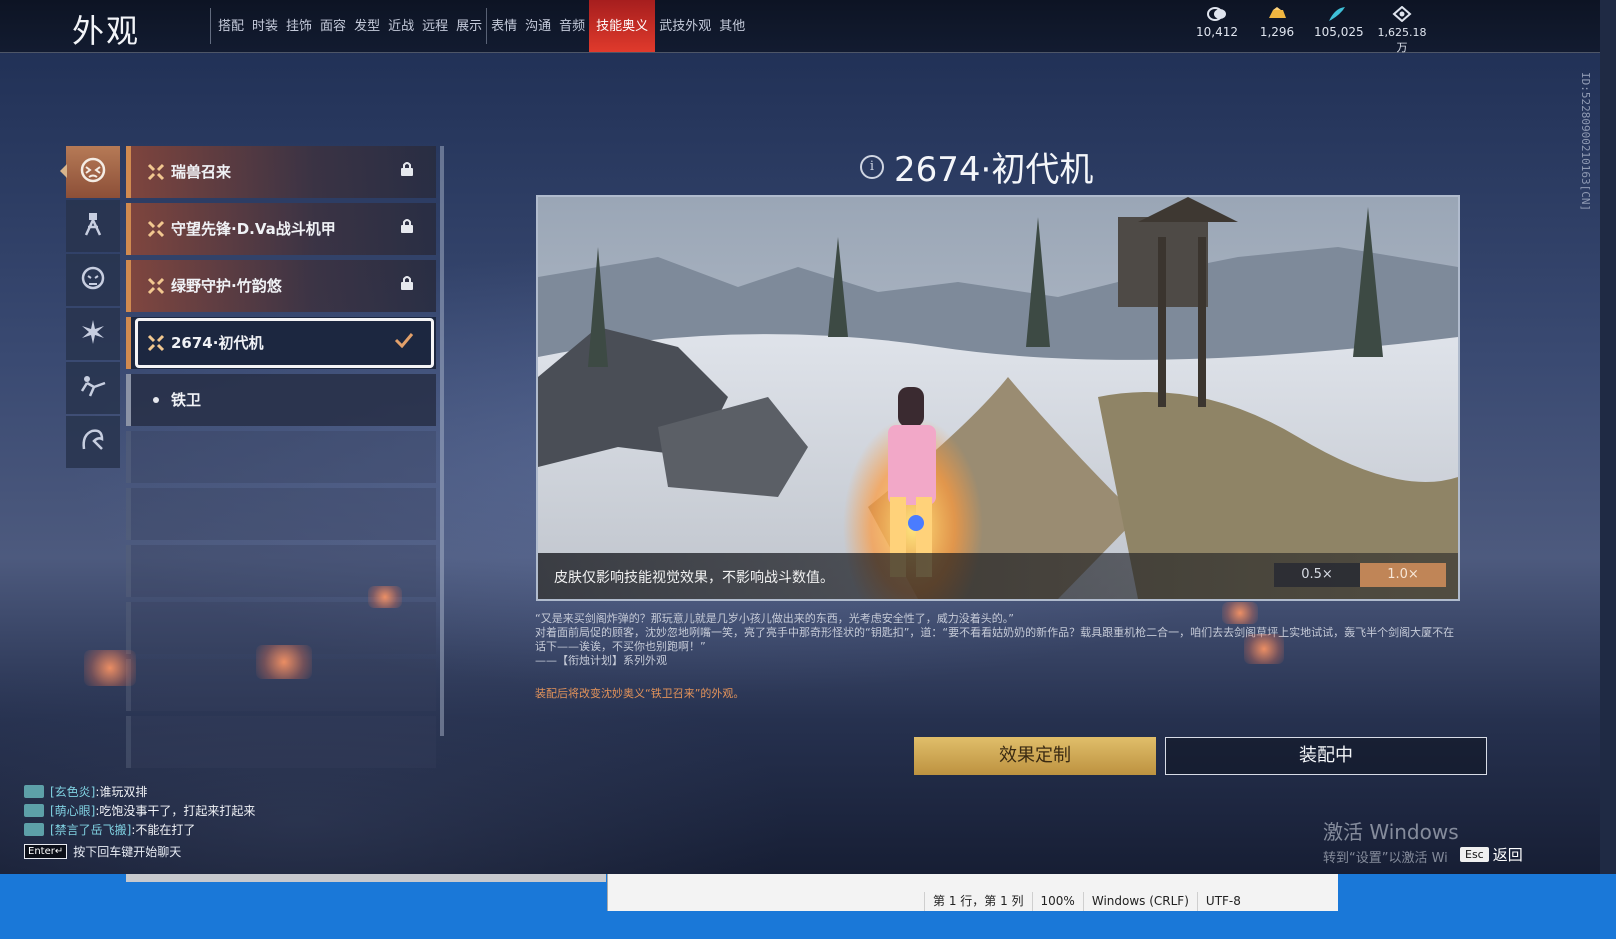 This screenshot has height=939, width=1616. I want to click on dragon-icon, so click(93, 442).